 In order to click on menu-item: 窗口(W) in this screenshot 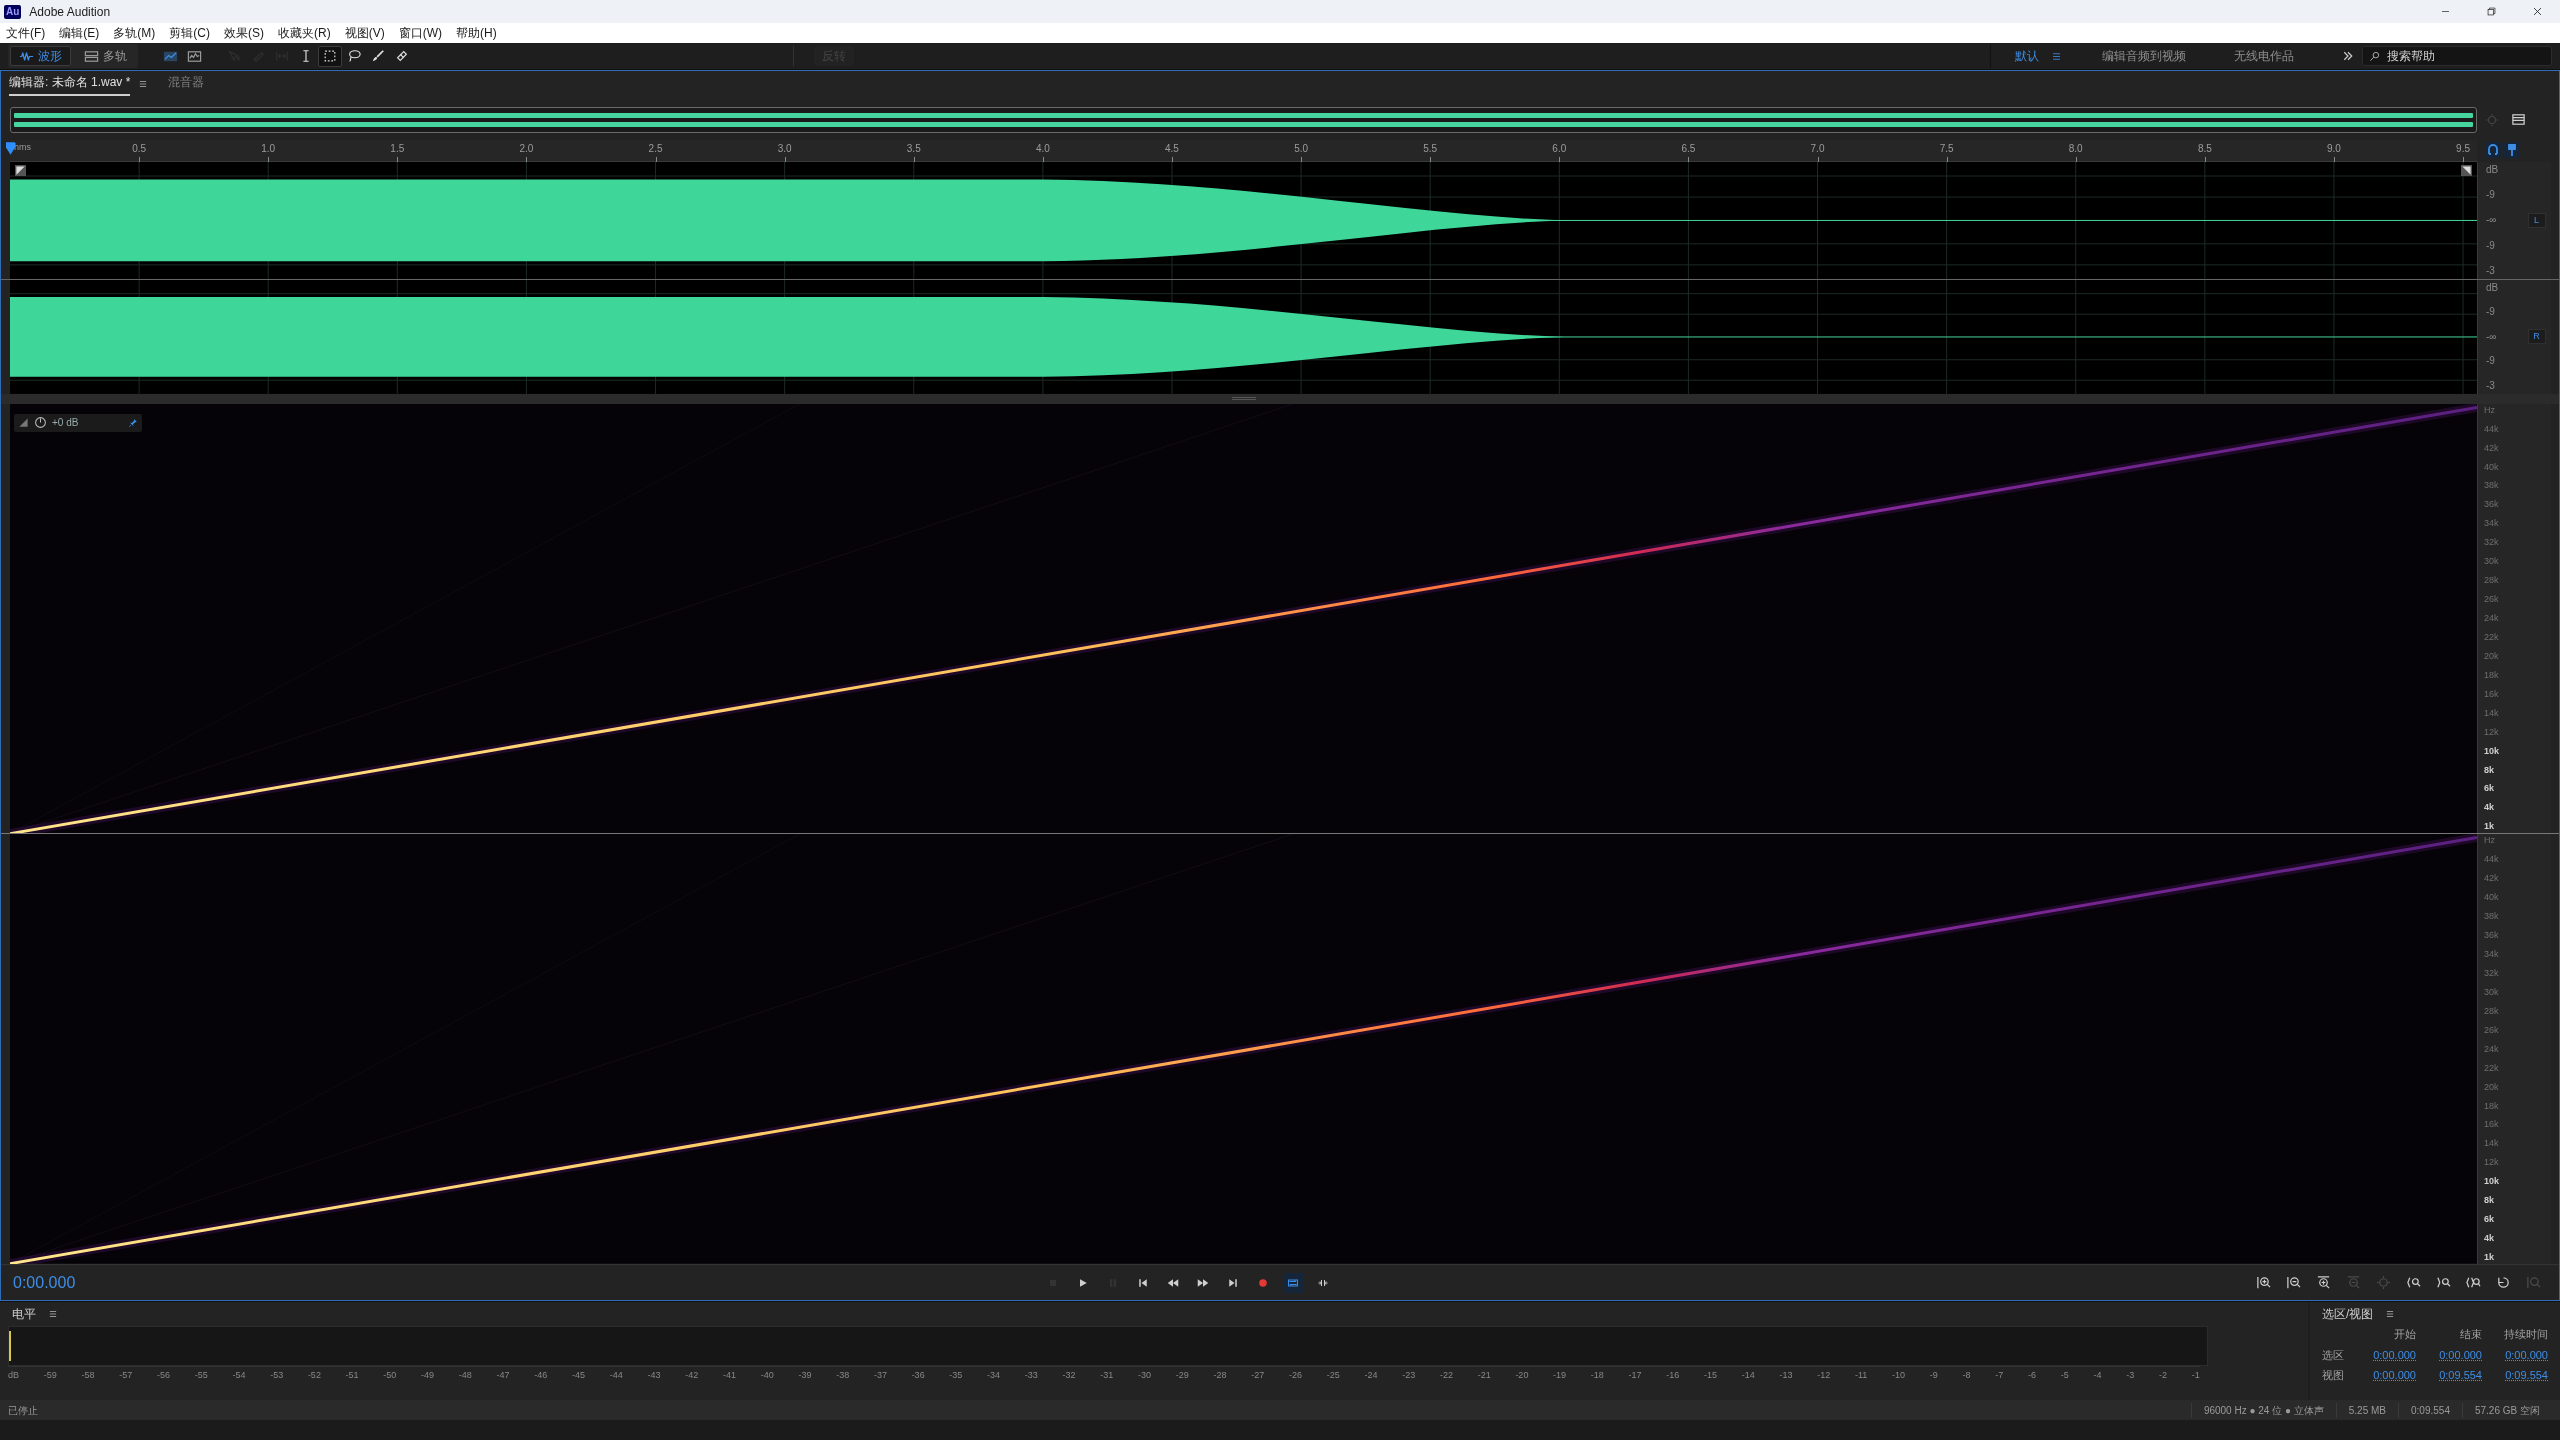, I will do `click(420, 33)`.